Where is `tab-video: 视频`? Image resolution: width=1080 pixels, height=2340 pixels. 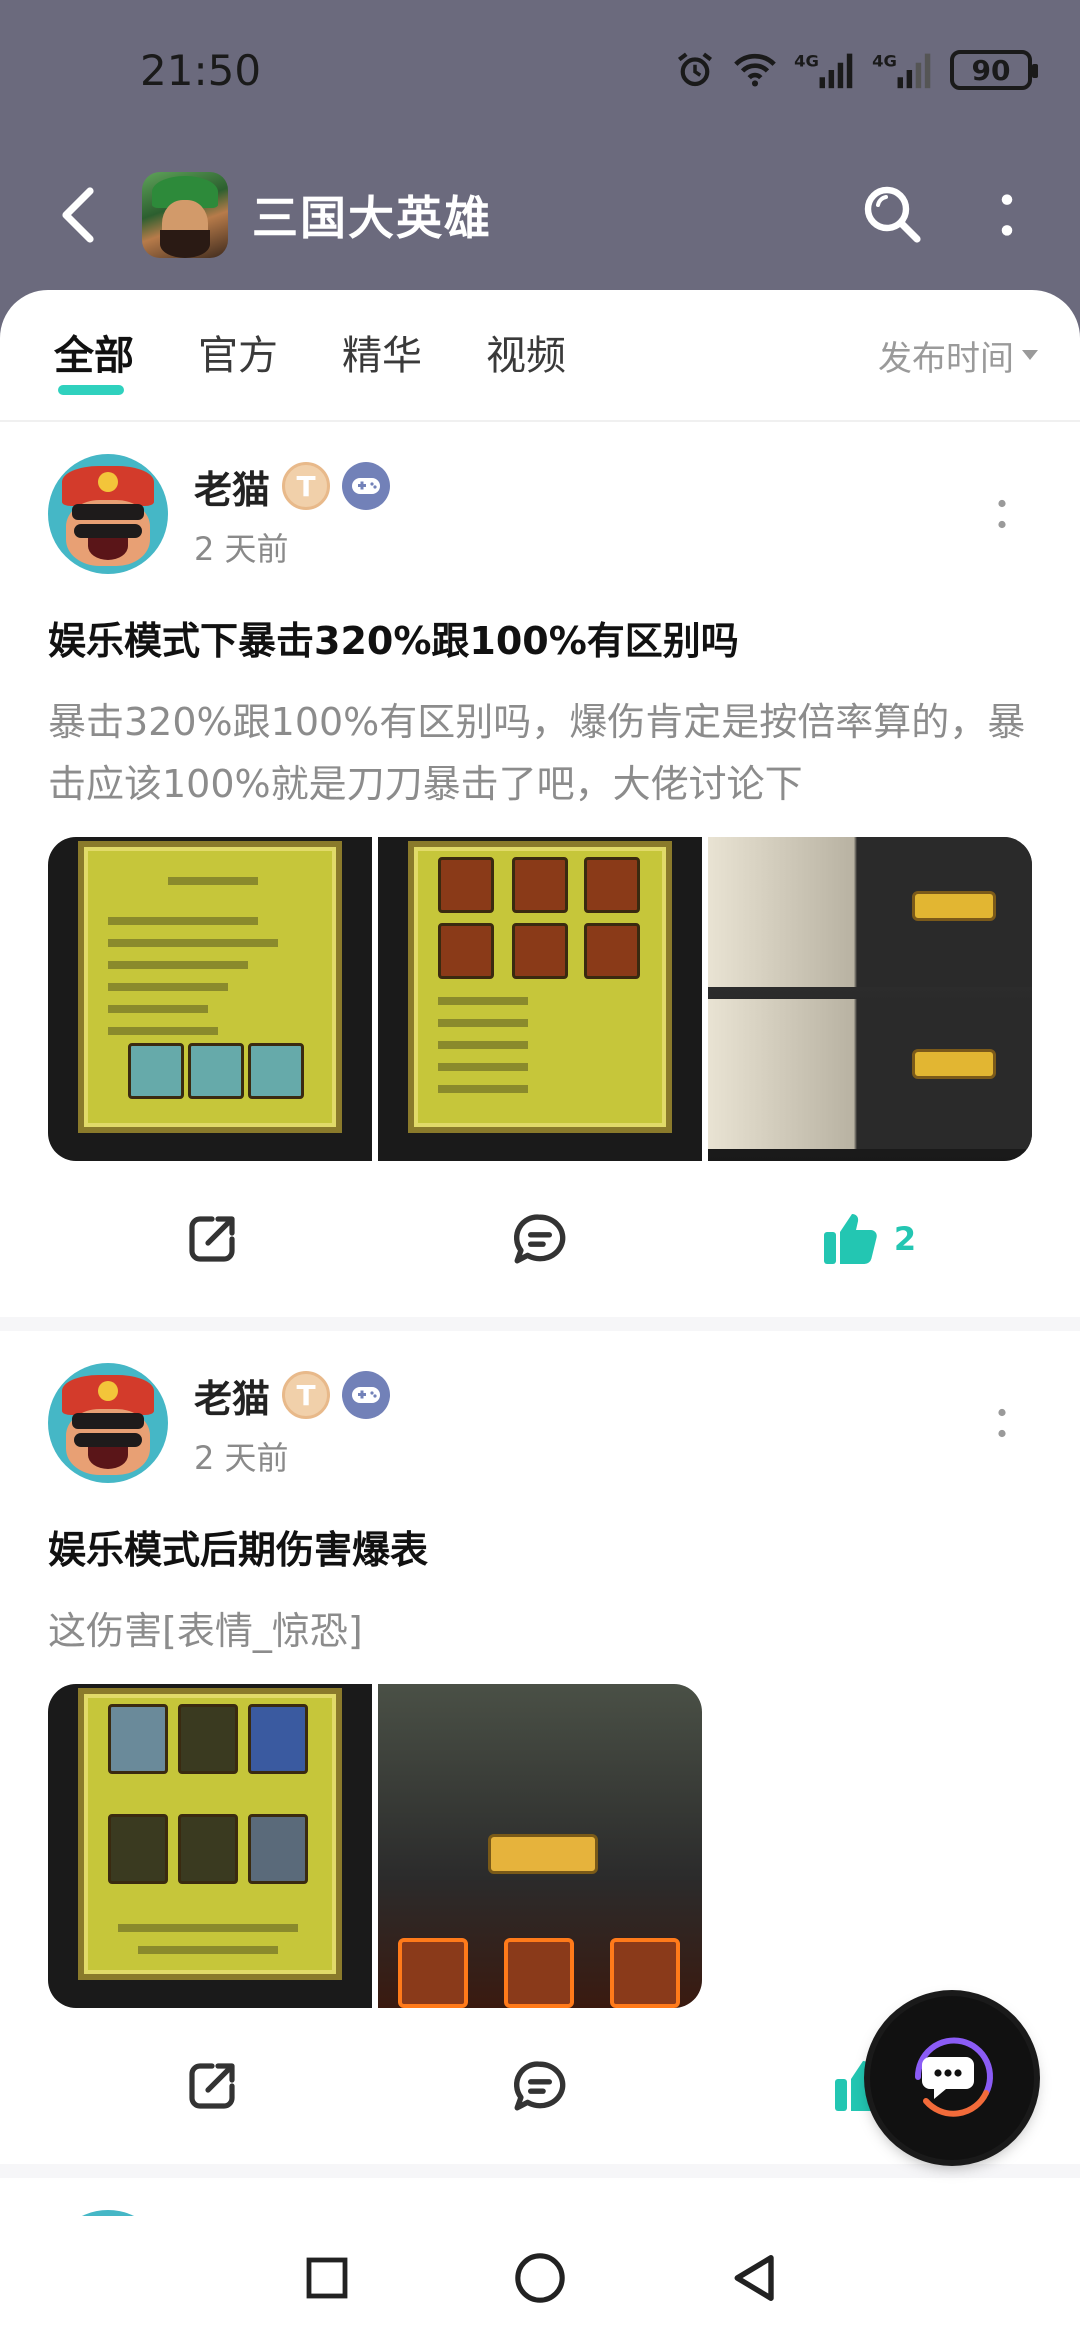
tab-video: 视频 is located at coordinates (526, 355).